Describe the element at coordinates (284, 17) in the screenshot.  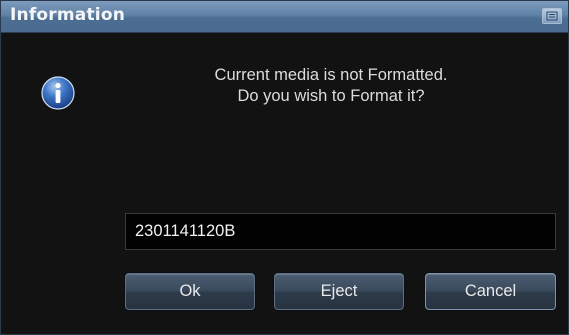
I see `title-bar: Information` at that location.